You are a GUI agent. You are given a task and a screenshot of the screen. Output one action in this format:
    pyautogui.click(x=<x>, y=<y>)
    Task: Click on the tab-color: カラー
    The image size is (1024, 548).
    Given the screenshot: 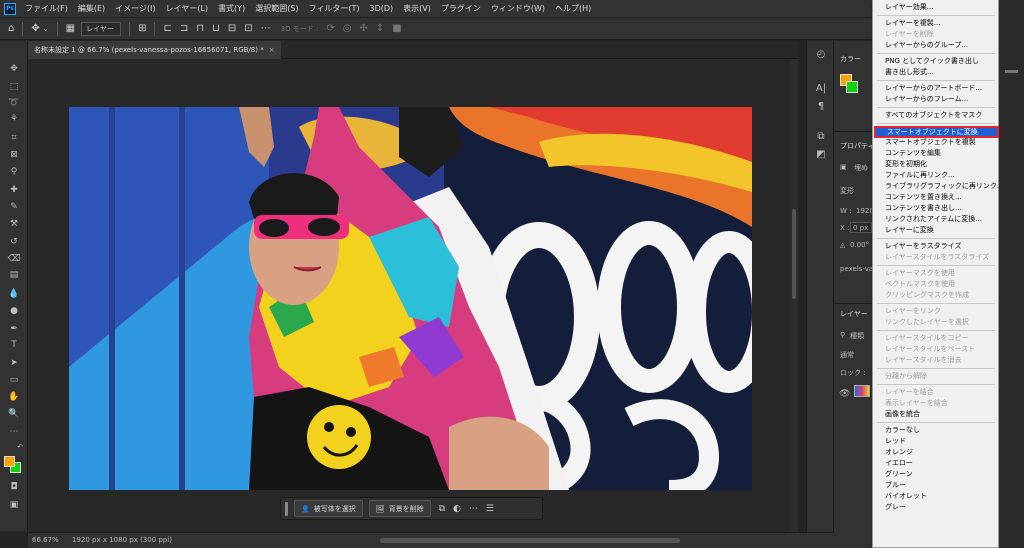 What is the action you would take?
    pyautogui.click(x=850, y=59)
    